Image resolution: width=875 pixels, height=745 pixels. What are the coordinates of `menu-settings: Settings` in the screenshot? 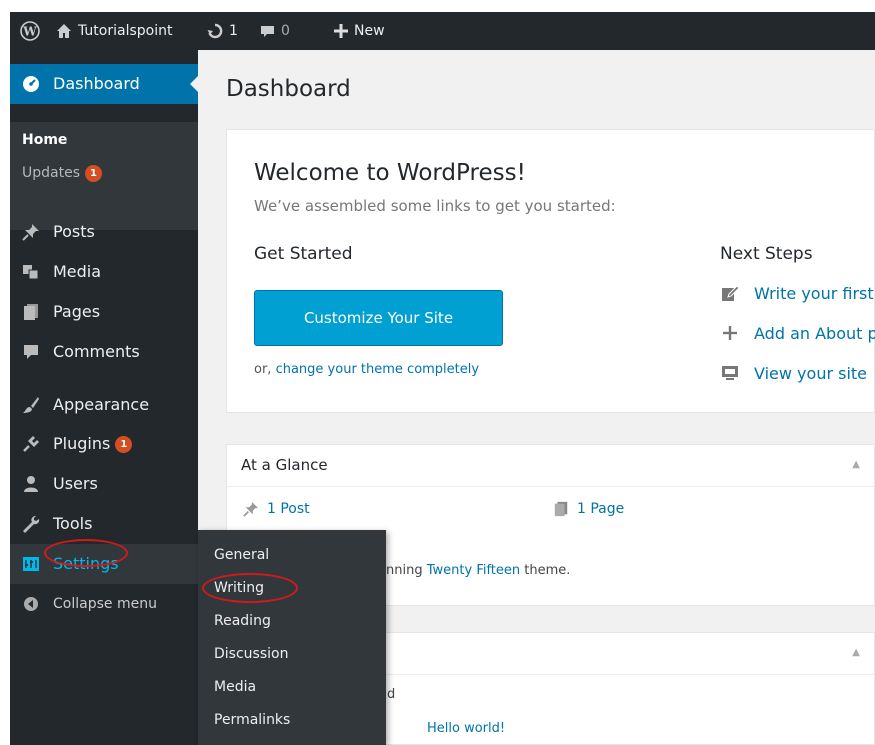 It's located at (104, 564).